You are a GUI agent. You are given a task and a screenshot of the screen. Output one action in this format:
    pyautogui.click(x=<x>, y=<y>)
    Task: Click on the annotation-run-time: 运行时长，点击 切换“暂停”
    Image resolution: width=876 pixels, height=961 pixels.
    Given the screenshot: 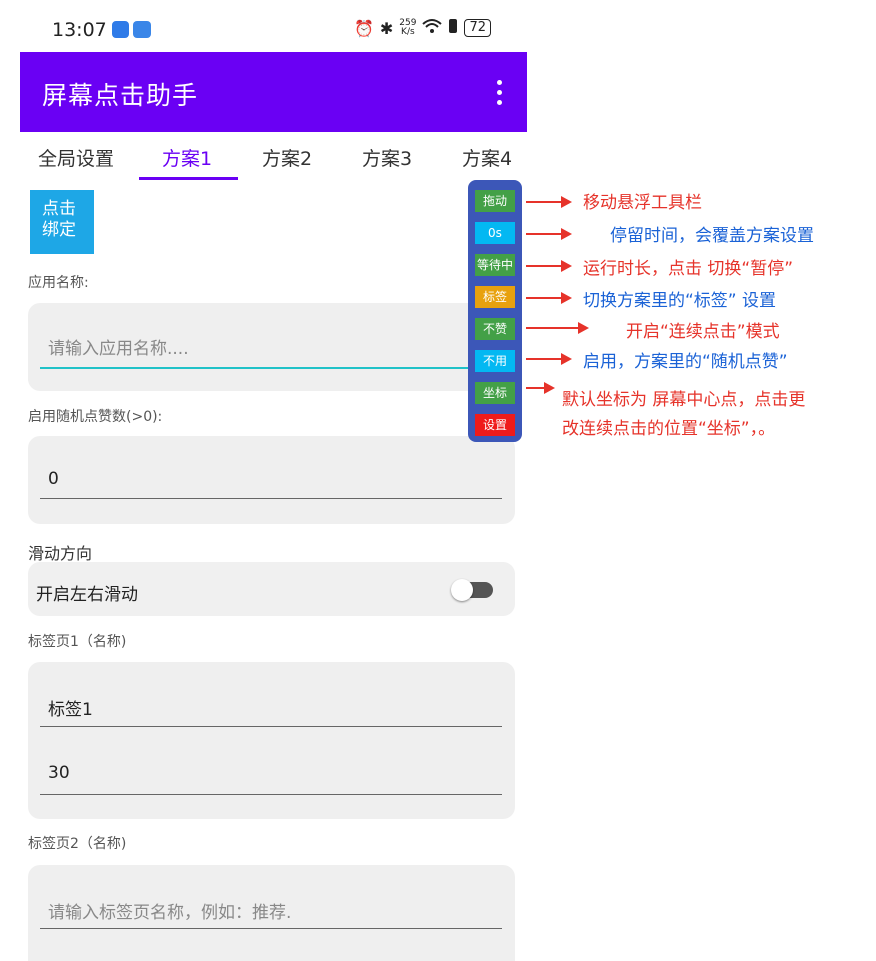 What is the action you would take?
    pyautogui.click(x=688, y=269)
    